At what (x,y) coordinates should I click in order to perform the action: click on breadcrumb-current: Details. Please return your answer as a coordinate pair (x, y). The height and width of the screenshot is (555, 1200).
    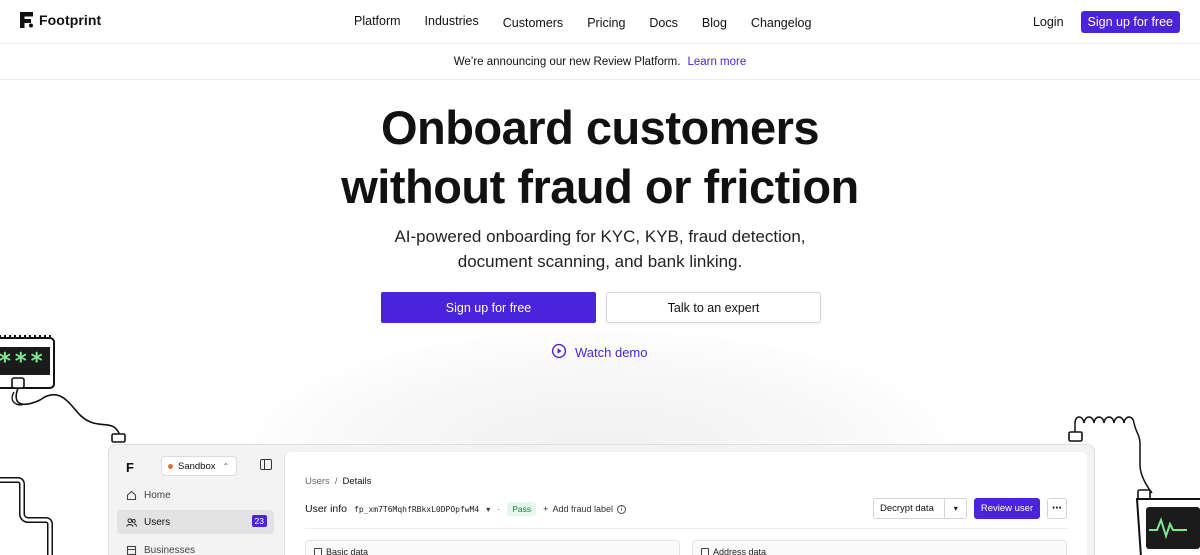
    Looking at the image, I should click on (357, 481).